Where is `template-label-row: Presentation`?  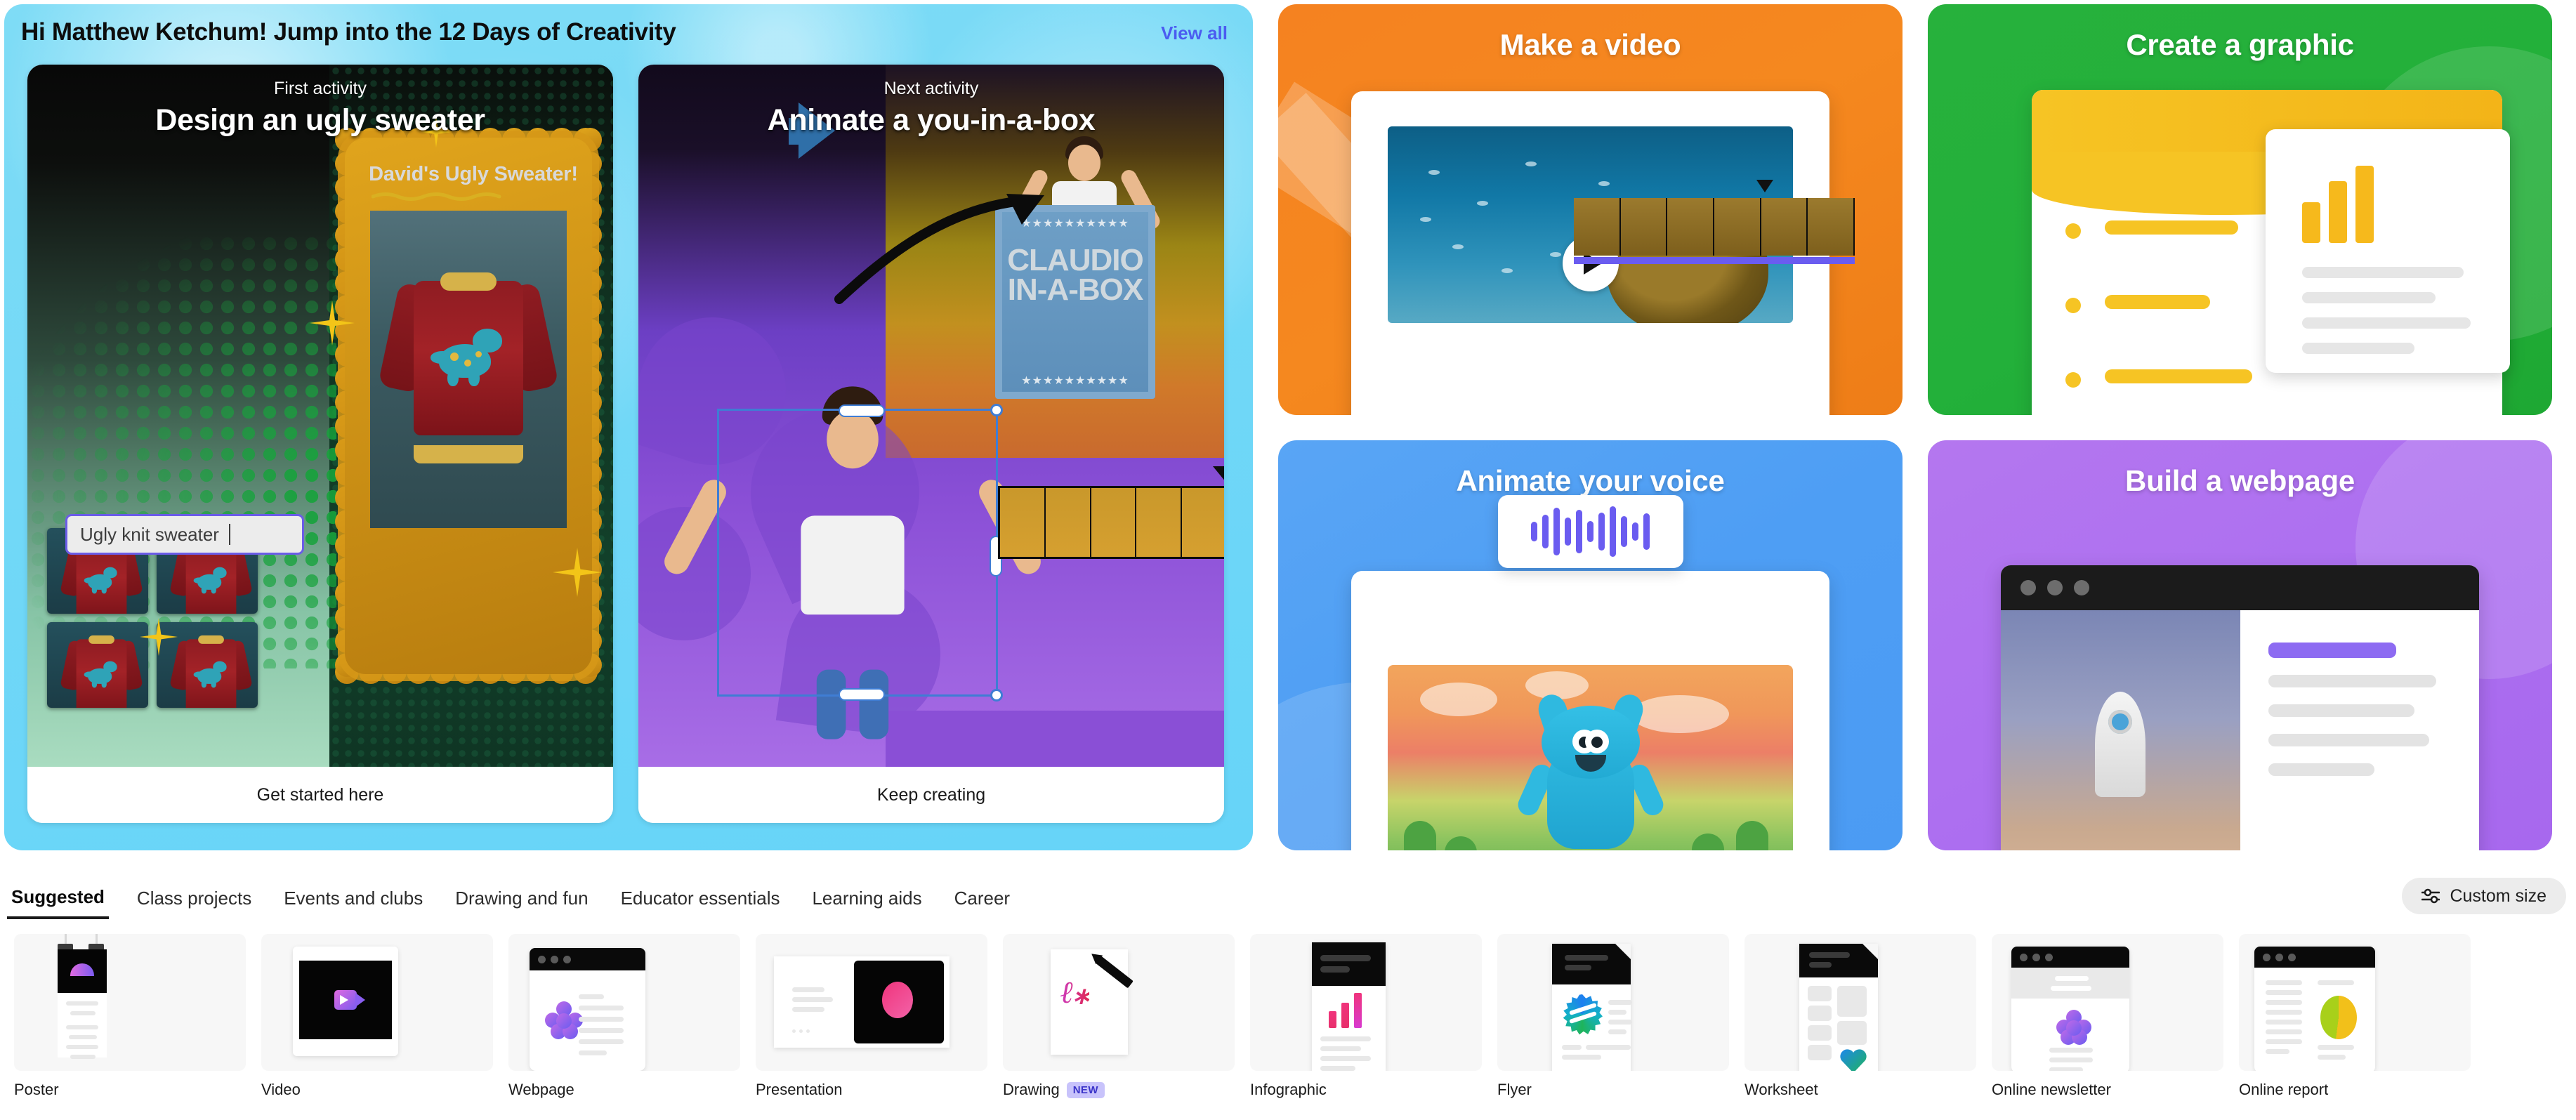 template-label-row: Presentation is located at coordinates (871, 1090).